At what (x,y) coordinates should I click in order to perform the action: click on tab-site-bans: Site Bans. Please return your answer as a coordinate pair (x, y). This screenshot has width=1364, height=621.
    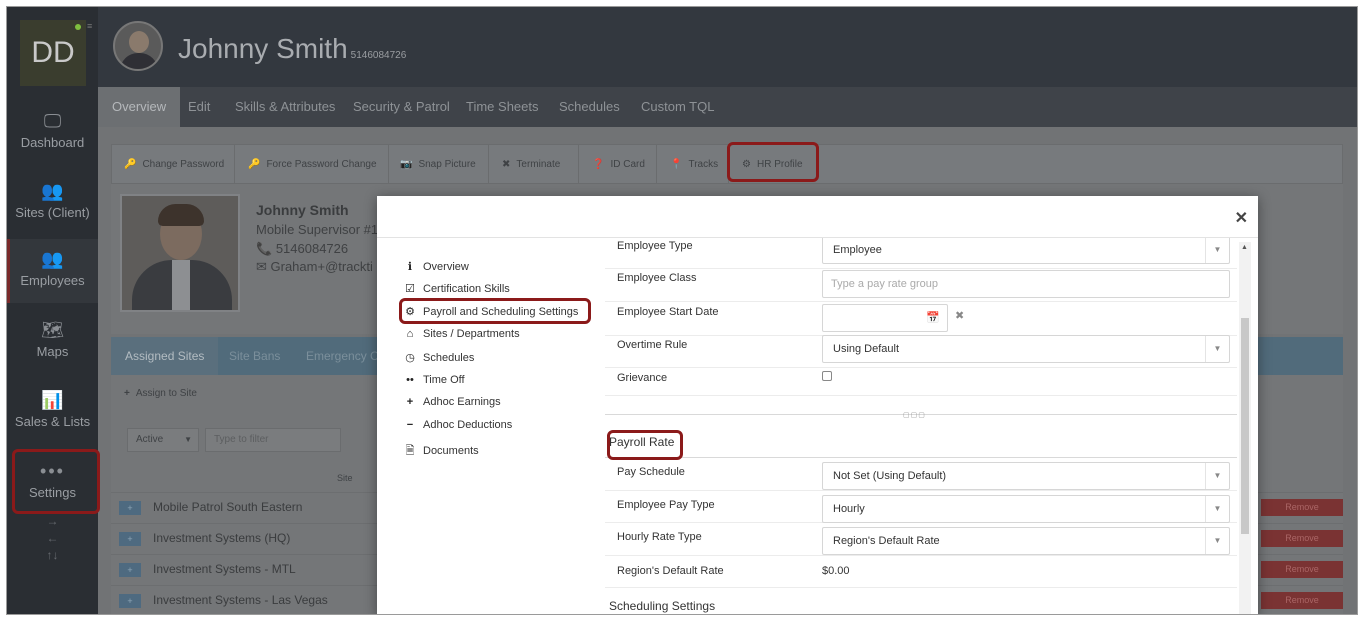
    Looking at the image, I should click on (254, 356).